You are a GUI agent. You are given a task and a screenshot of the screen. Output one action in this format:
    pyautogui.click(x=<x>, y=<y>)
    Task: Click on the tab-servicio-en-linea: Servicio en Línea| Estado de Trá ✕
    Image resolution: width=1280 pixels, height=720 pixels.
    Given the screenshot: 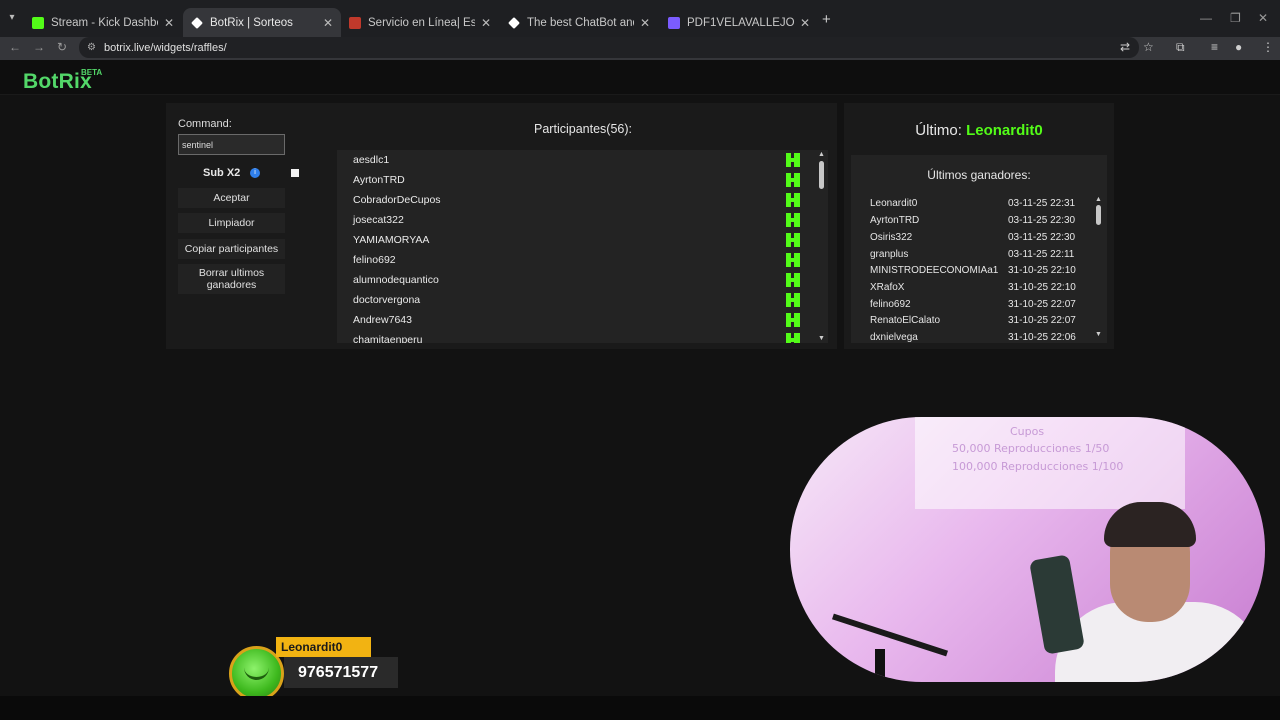 What is the action you would take?
    pyautogui.click(x=420, y=22)
    